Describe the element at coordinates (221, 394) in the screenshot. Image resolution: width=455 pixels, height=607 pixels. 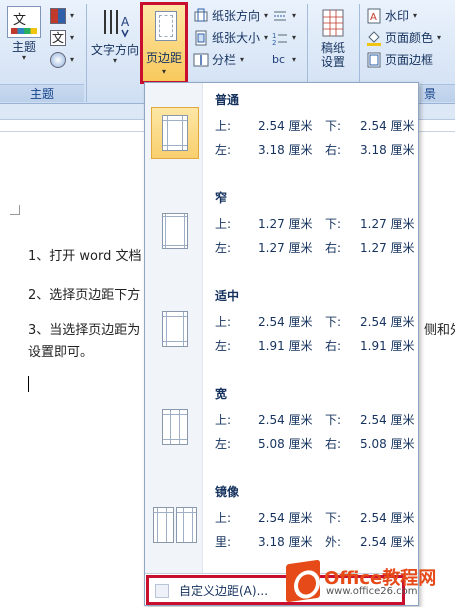
I see `margin-option-name: 宽` at that location.